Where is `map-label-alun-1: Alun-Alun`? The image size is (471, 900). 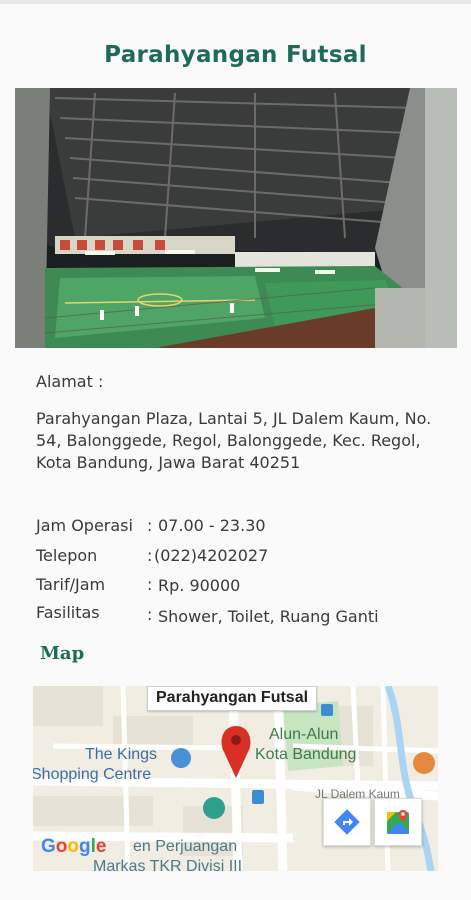
map-label-alun-1: Alun-Alun is located at coordinates (304, 734).